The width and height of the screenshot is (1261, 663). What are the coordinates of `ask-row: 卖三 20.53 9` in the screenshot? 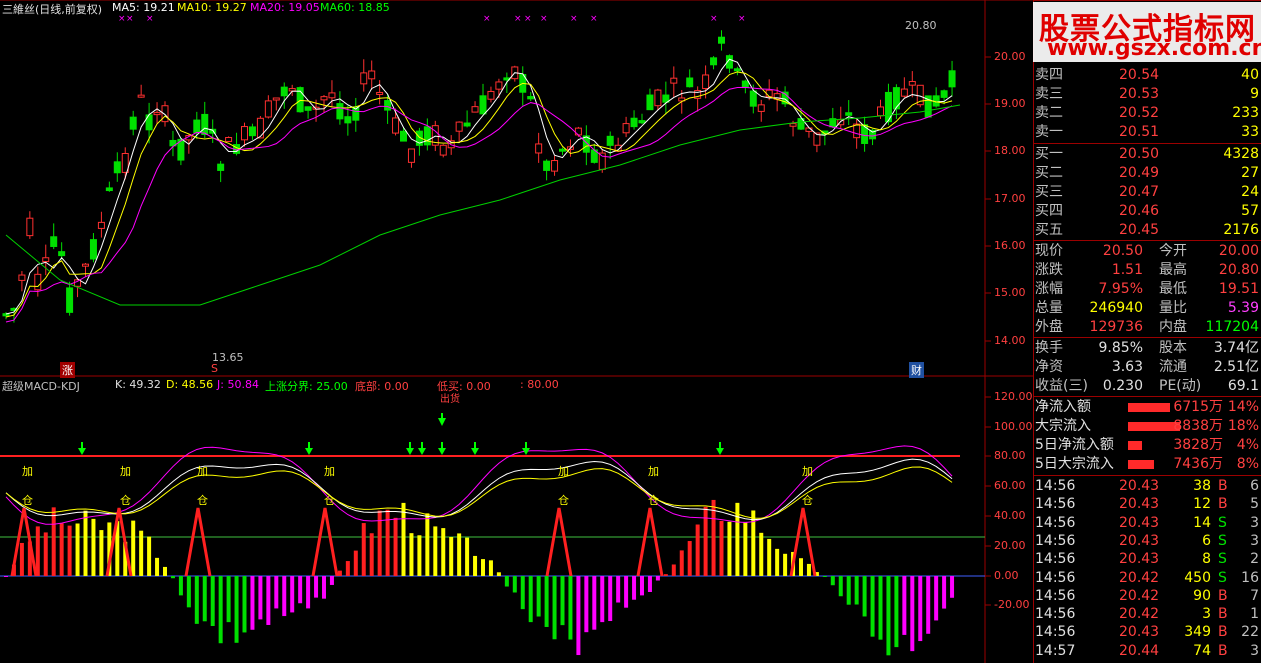 It's located at (1147, 94).